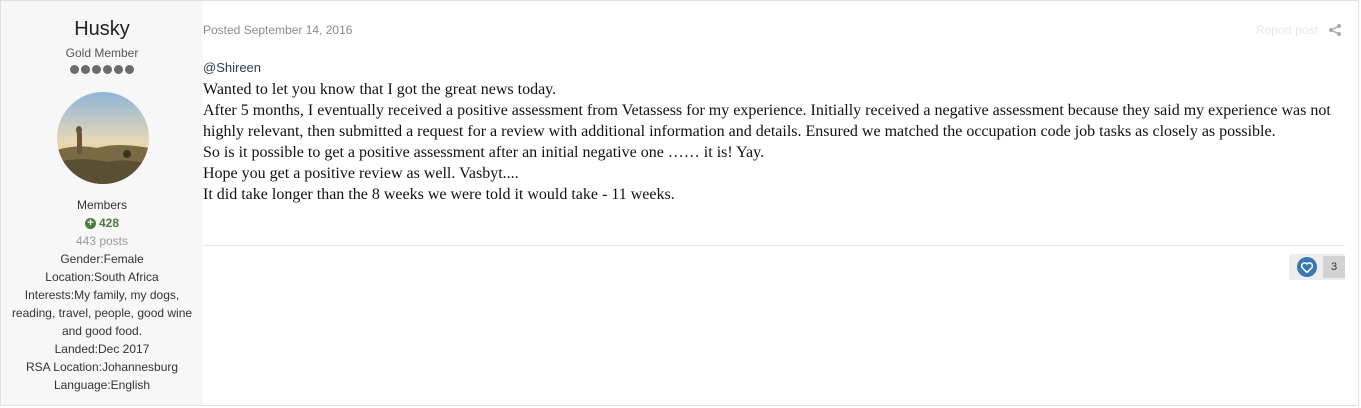 This screenshot has height=408, width=1361. I want to click on avatar, so click(103, 138).